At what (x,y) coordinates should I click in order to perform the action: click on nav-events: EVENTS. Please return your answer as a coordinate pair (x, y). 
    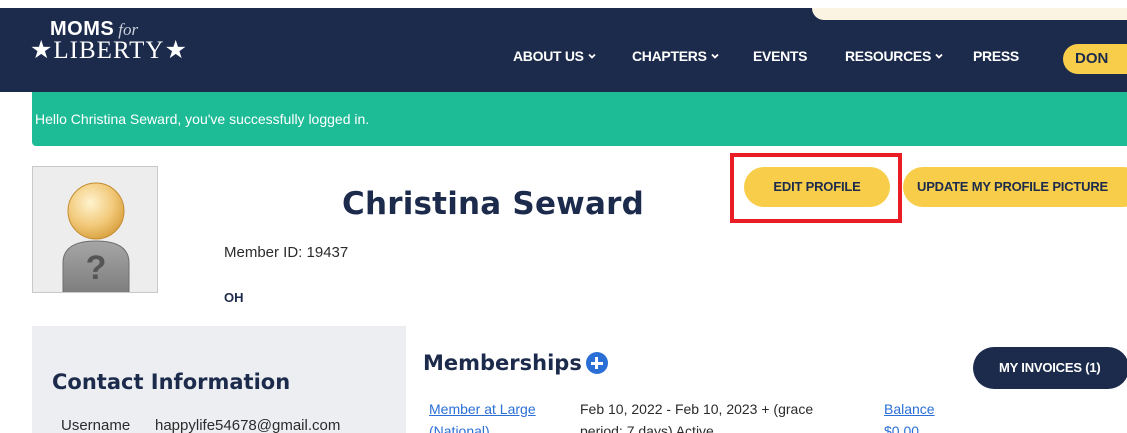
    Looking at the image, I should click on (780, 56).